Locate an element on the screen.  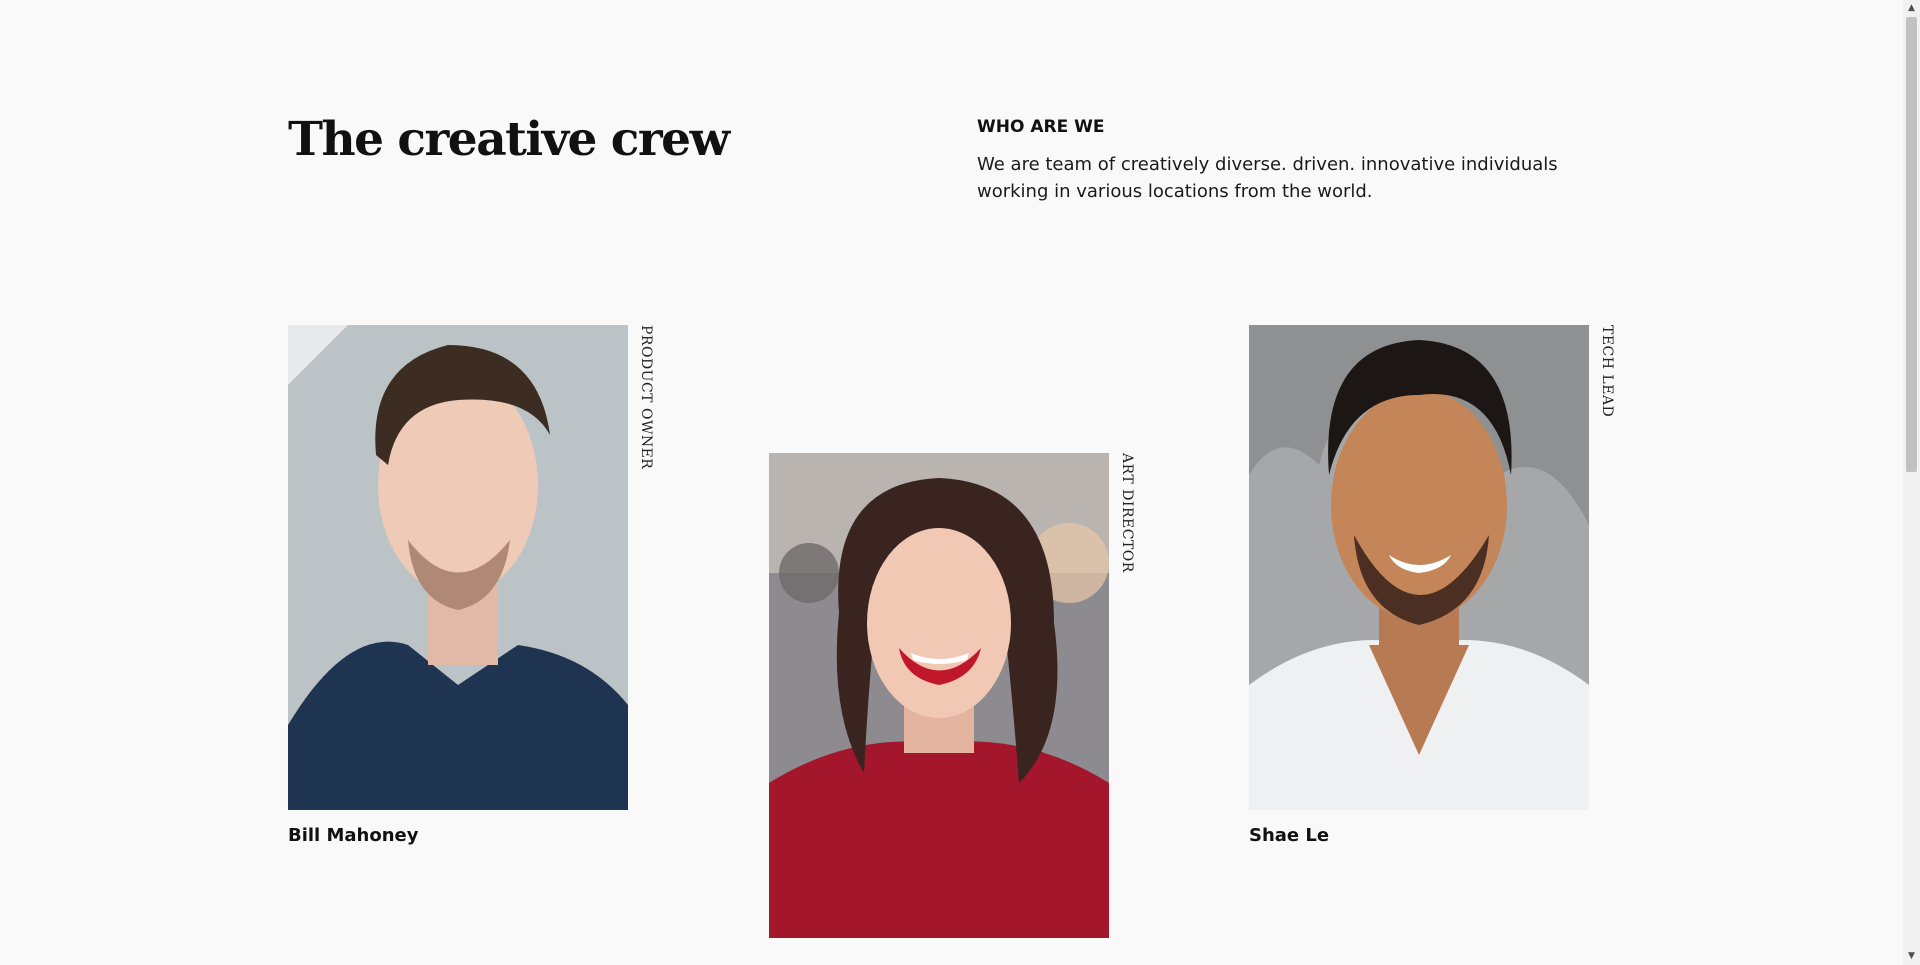
who-are-we-heading: WHO ARE WE is located at coordinates (1041, 127).